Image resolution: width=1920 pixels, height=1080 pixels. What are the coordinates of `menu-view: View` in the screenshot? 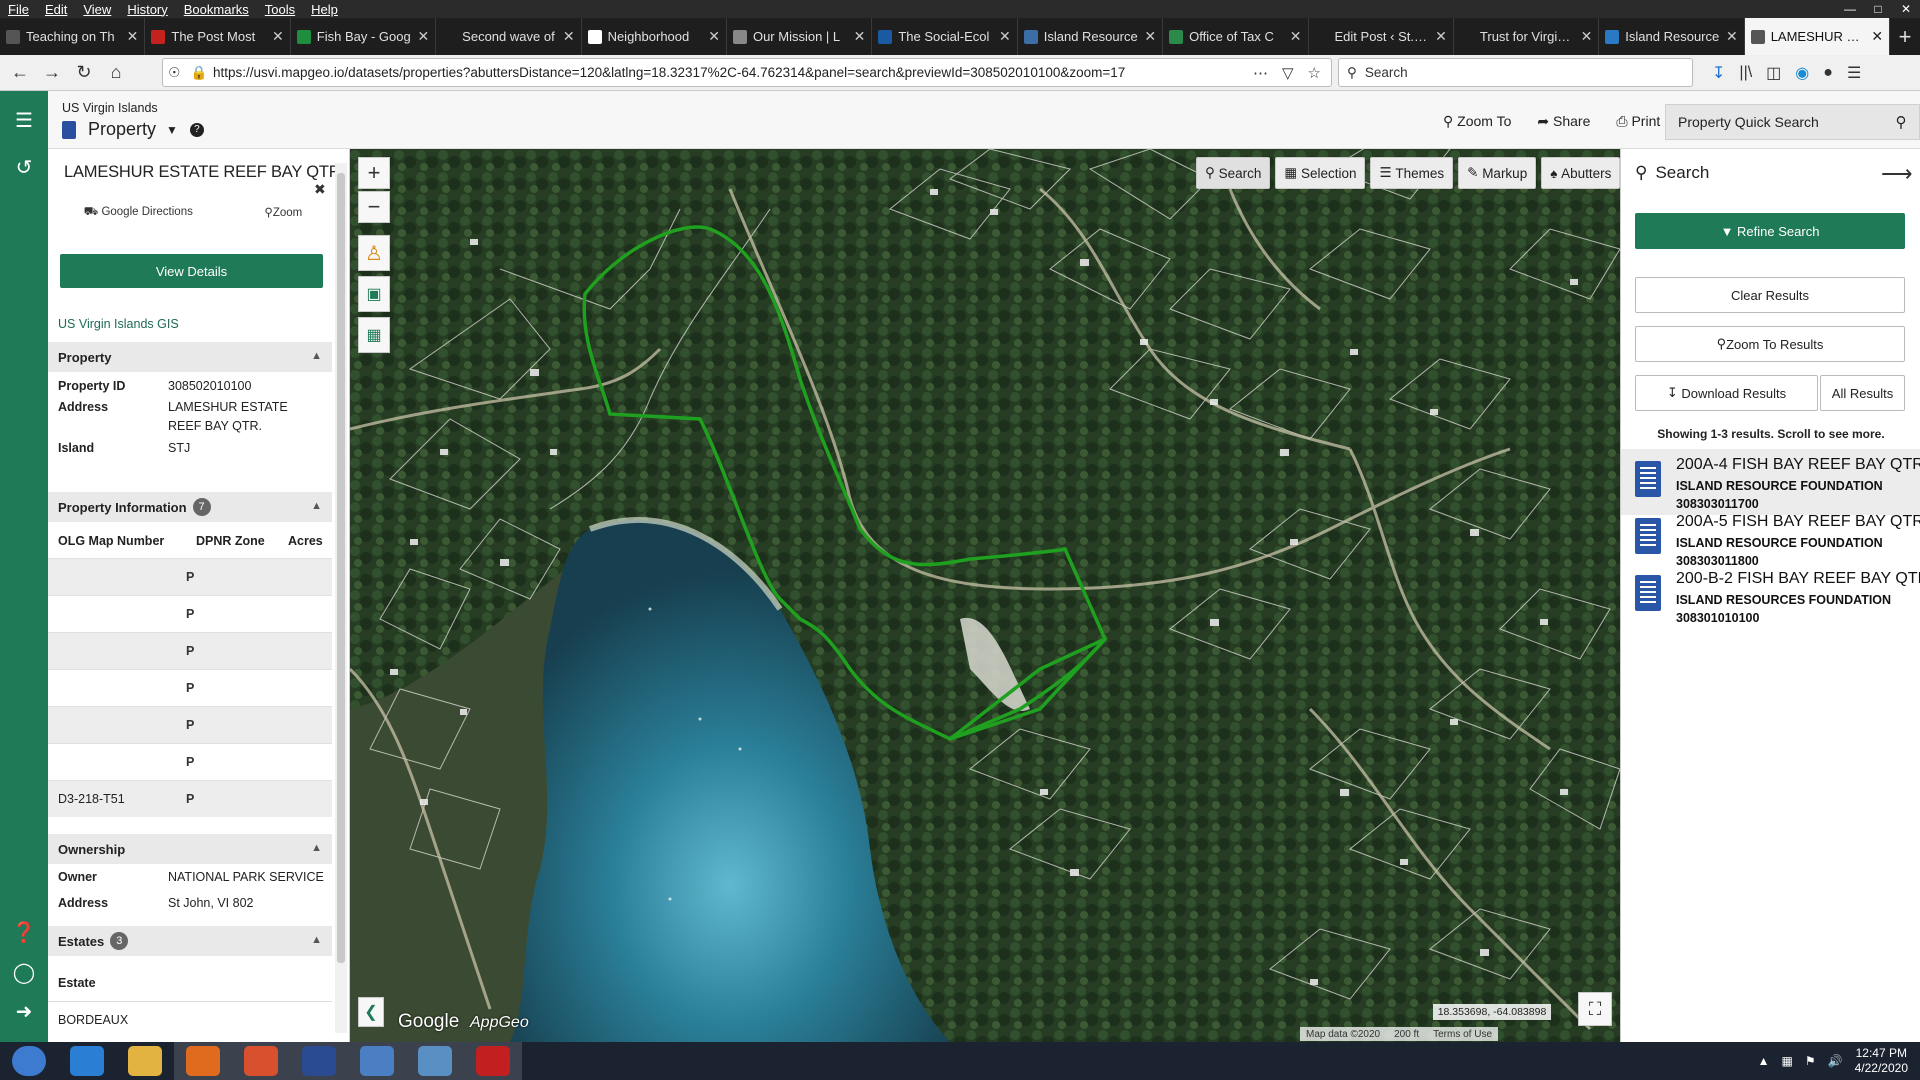 It's located at (97, 9).